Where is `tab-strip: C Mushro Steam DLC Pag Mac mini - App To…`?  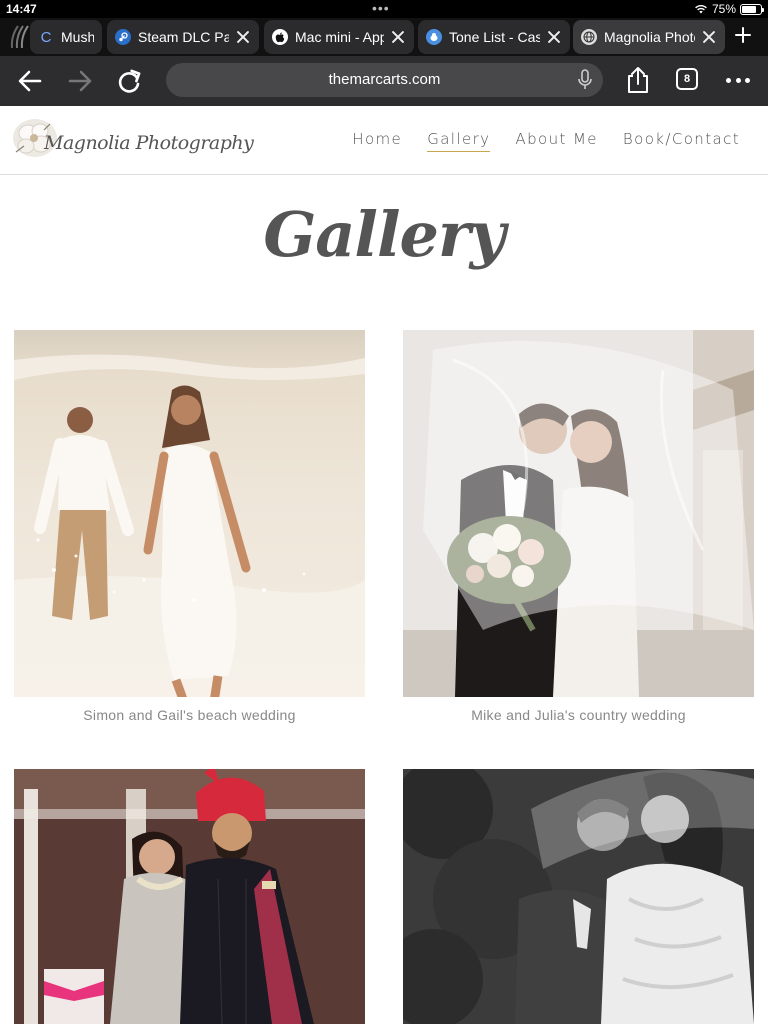 tab-strip: C Mushro Steam DLC Pag Mac mini - App To… is located at coordinates (384, 37).